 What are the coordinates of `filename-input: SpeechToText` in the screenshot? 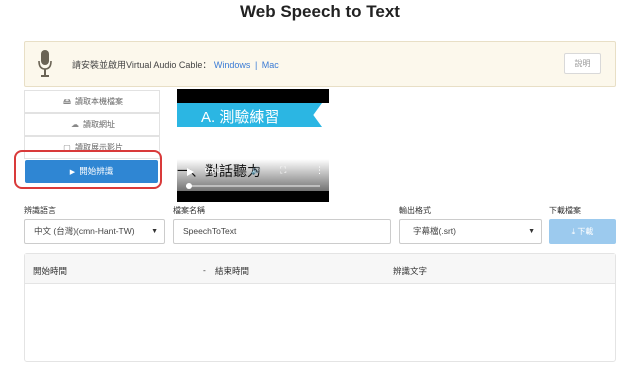 It's located at (282, 231).